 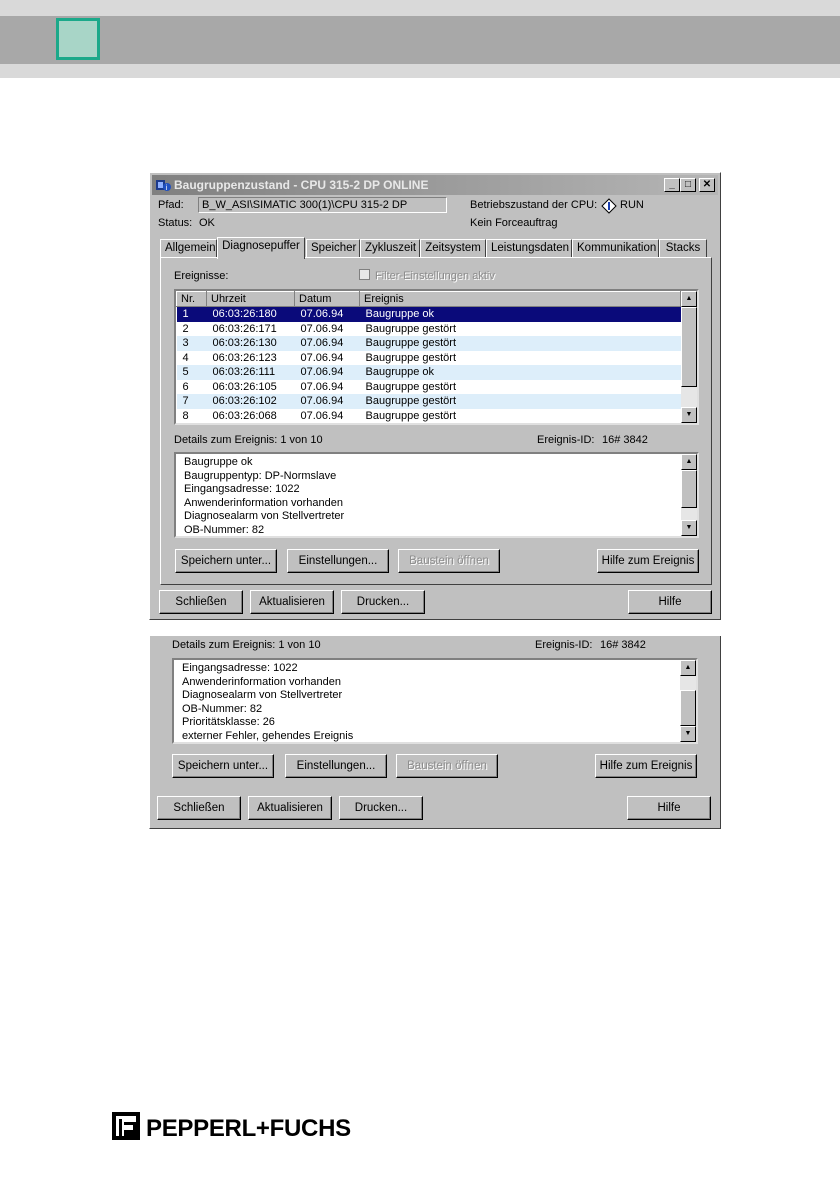 What do you see at coordinates (268, 735) in the screenshot?
I see `details-line: externer Fehler, gehendes Ereignis` at bounding box center [268, 735].